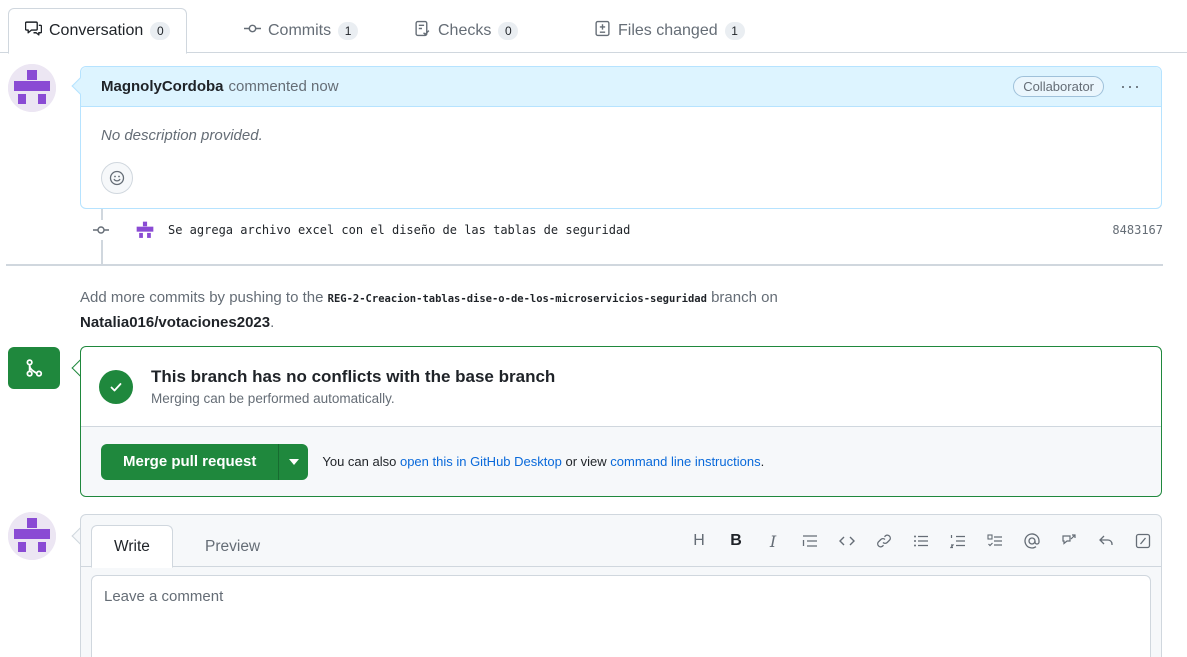 The height and width of the screenshot is (657, 1187). I want to click on mention-icon, so click(1032, 541).